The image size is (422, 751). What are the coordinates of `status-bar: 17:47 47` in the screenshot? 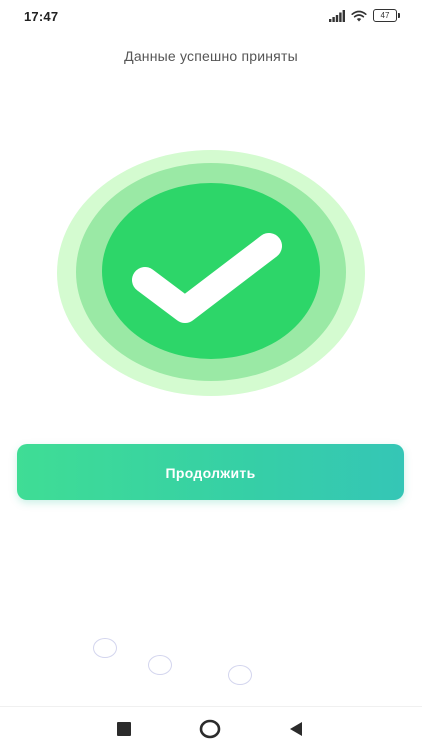 It's located at (211, 17).